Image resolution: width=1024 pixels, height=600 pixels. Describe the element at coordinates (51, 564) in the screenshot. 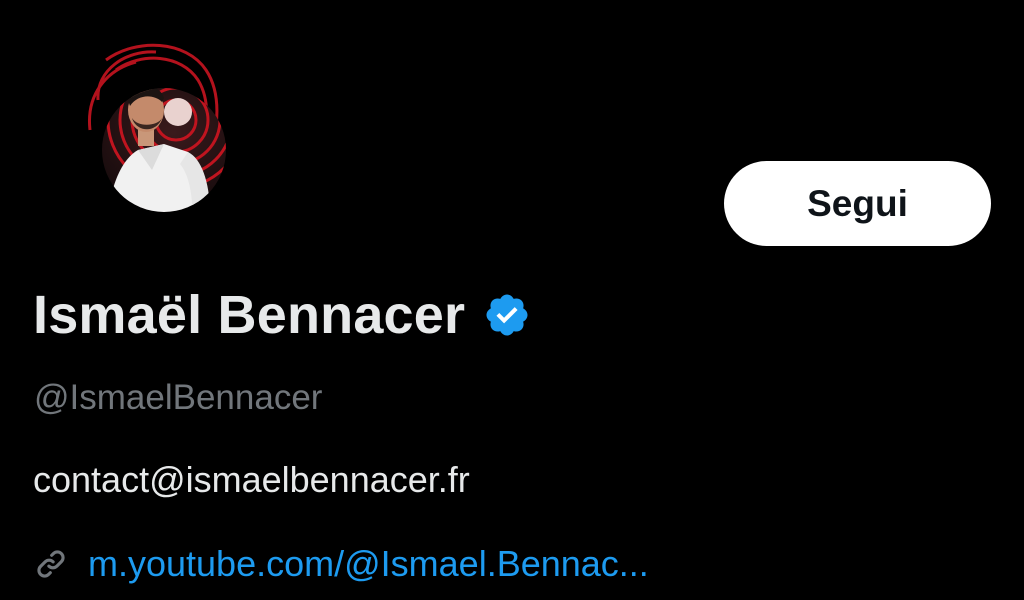

I see `link-icon` at that location.